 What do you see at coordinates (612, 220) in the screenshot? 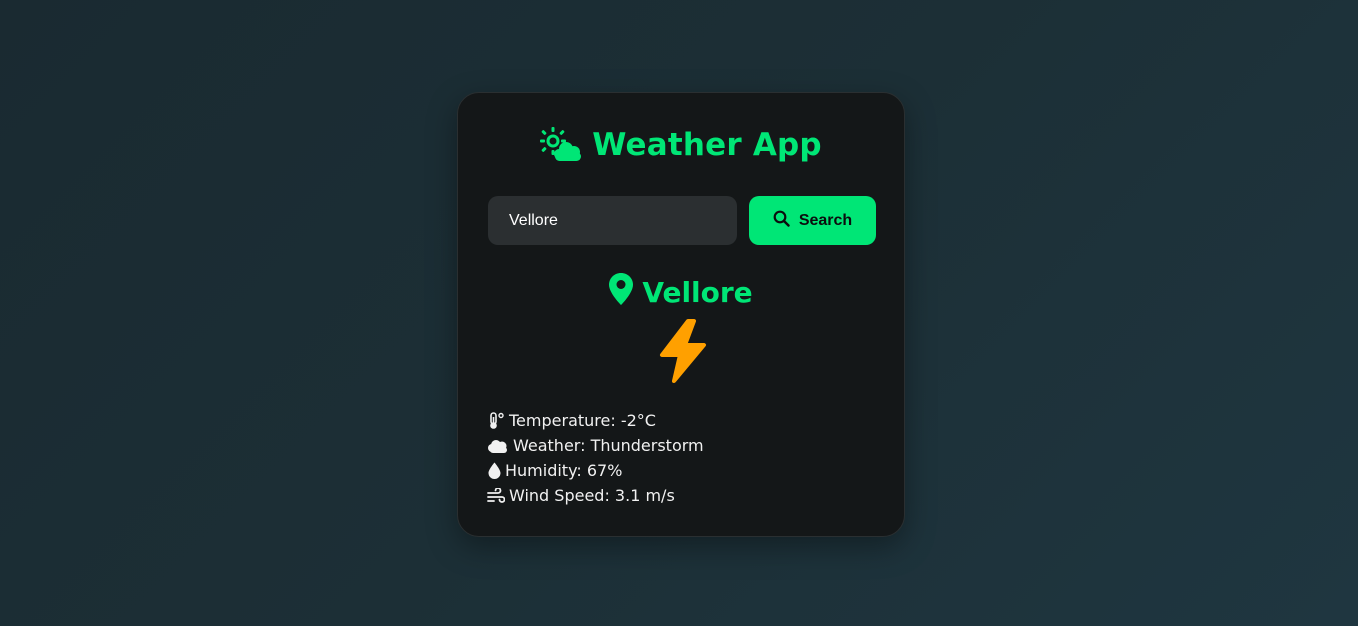
I see `search-input` at bounding box center [612, 220].